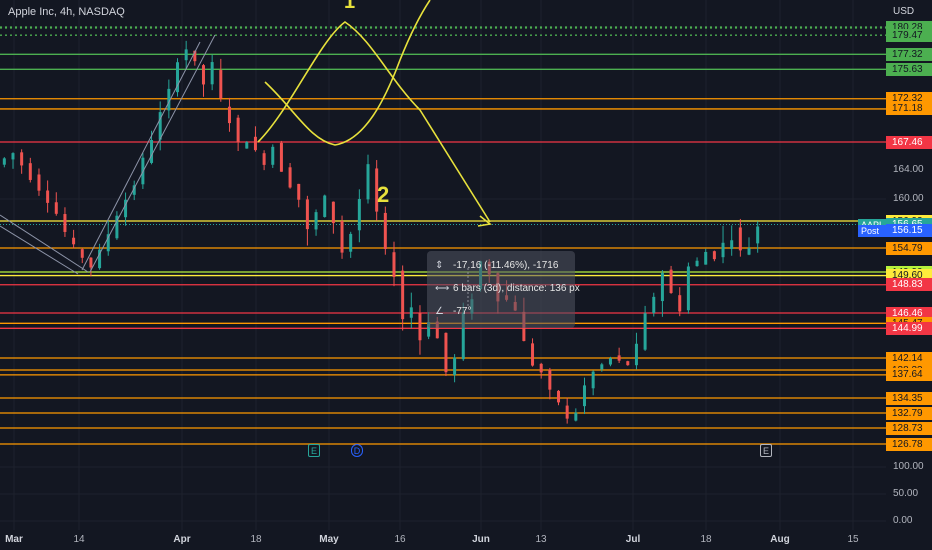 The width and height of the screenshot is (932, 550). What do you see at coordinates (516, 288) in the screenshot?
I see `measure-bars: 6 bars (3d), distance: 136 px` at bounding box center [516, 288].